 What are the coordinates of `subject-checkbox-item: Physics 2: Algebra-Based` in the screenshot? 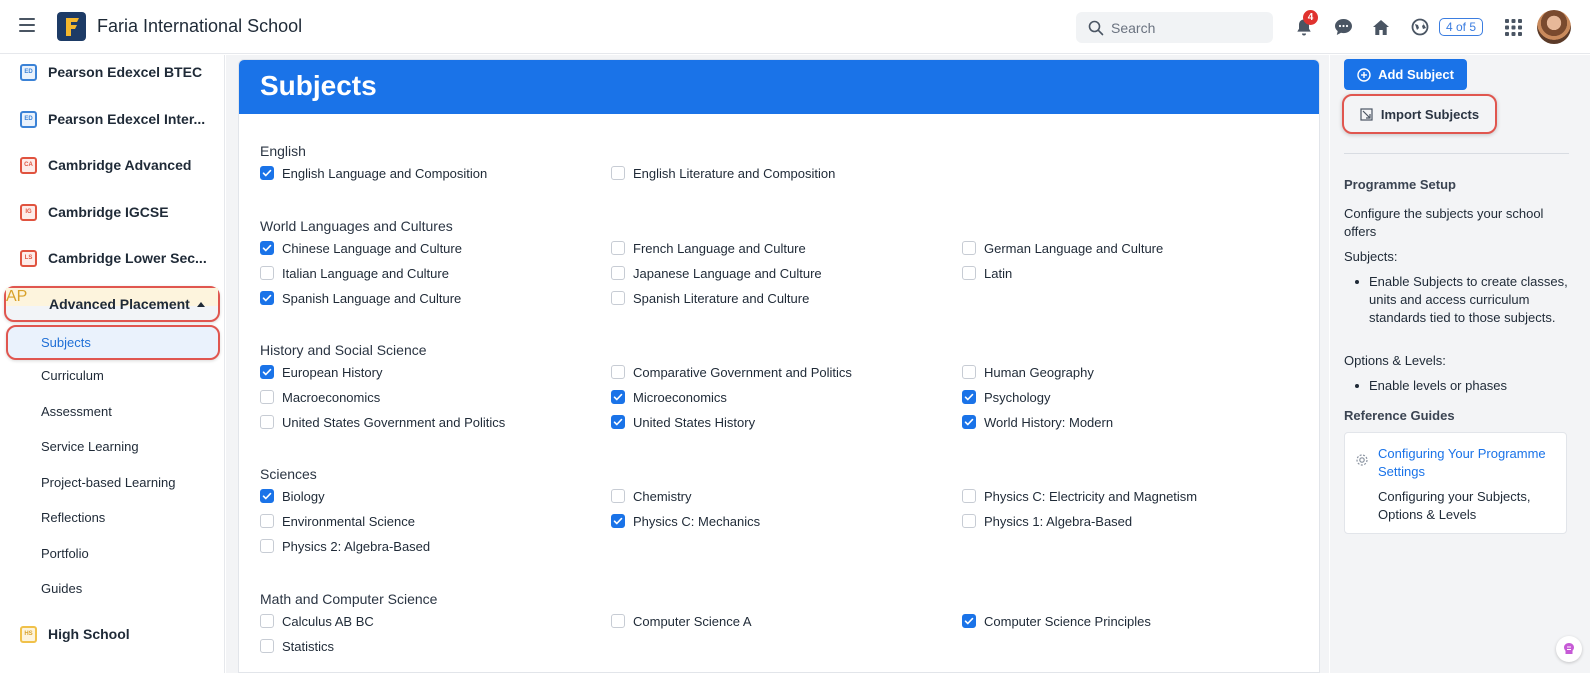 It's located at (345, 546).